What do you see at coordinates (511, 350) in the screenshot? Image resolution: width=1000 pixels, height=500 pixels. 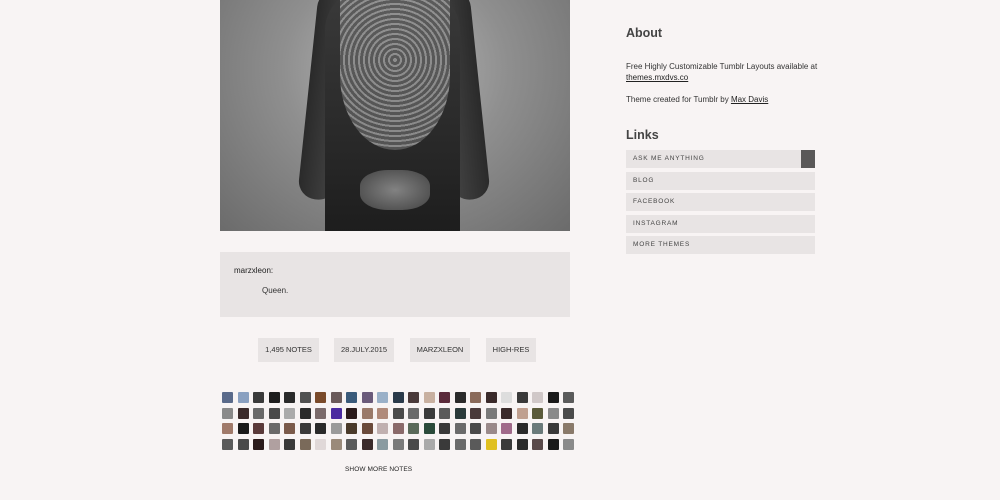 I see `high-res-link: HIGH-RES` at bounding box center [511, 350].